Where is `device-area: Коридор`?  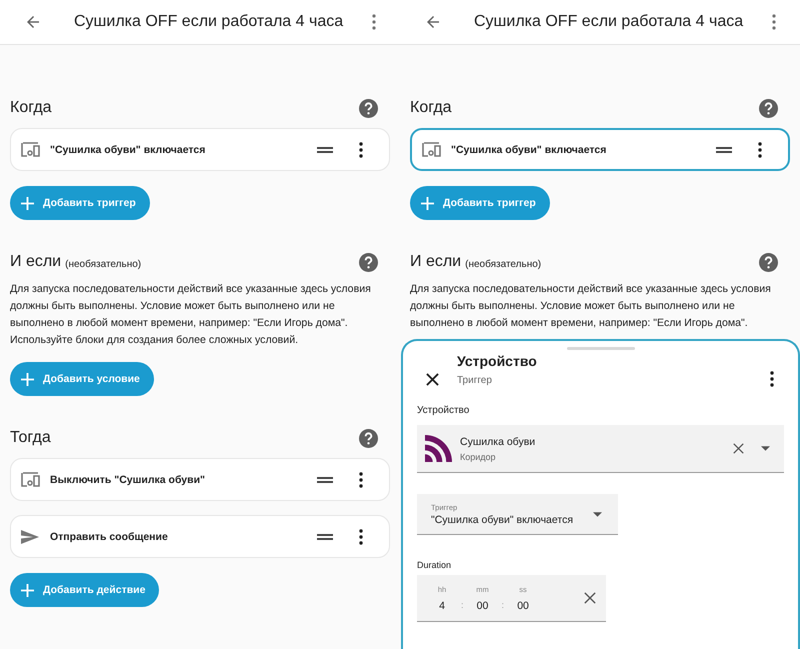
device-area: Коридор is located at coordinates (498, 457).